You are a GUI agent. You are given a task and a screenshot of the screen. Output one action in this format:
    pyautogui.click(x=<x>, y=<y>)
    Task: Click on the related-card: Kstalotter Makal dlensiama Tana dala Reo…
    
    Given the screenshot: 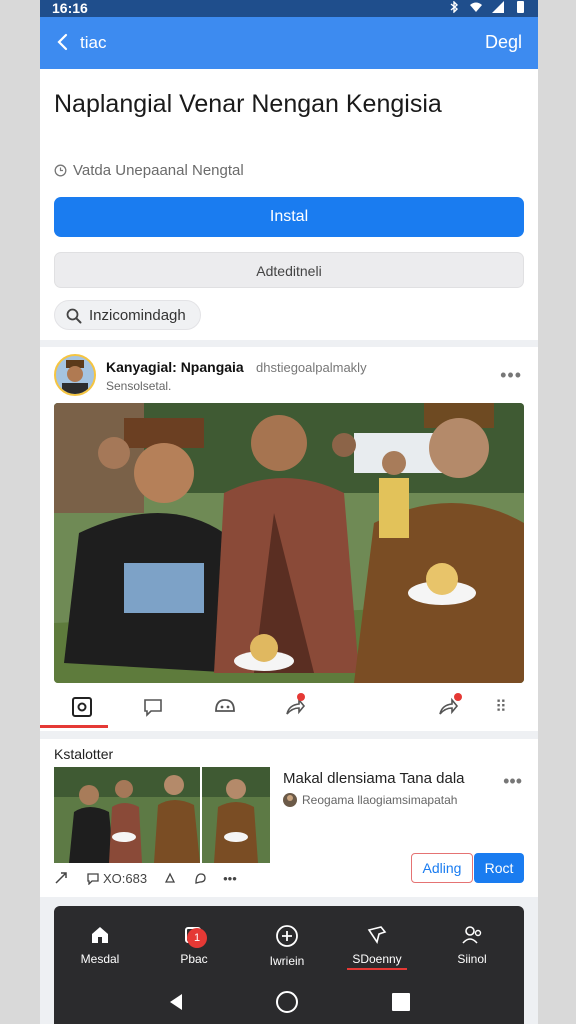 What is the action you would take?
    pyautogui.click(x=289, y=818)
    